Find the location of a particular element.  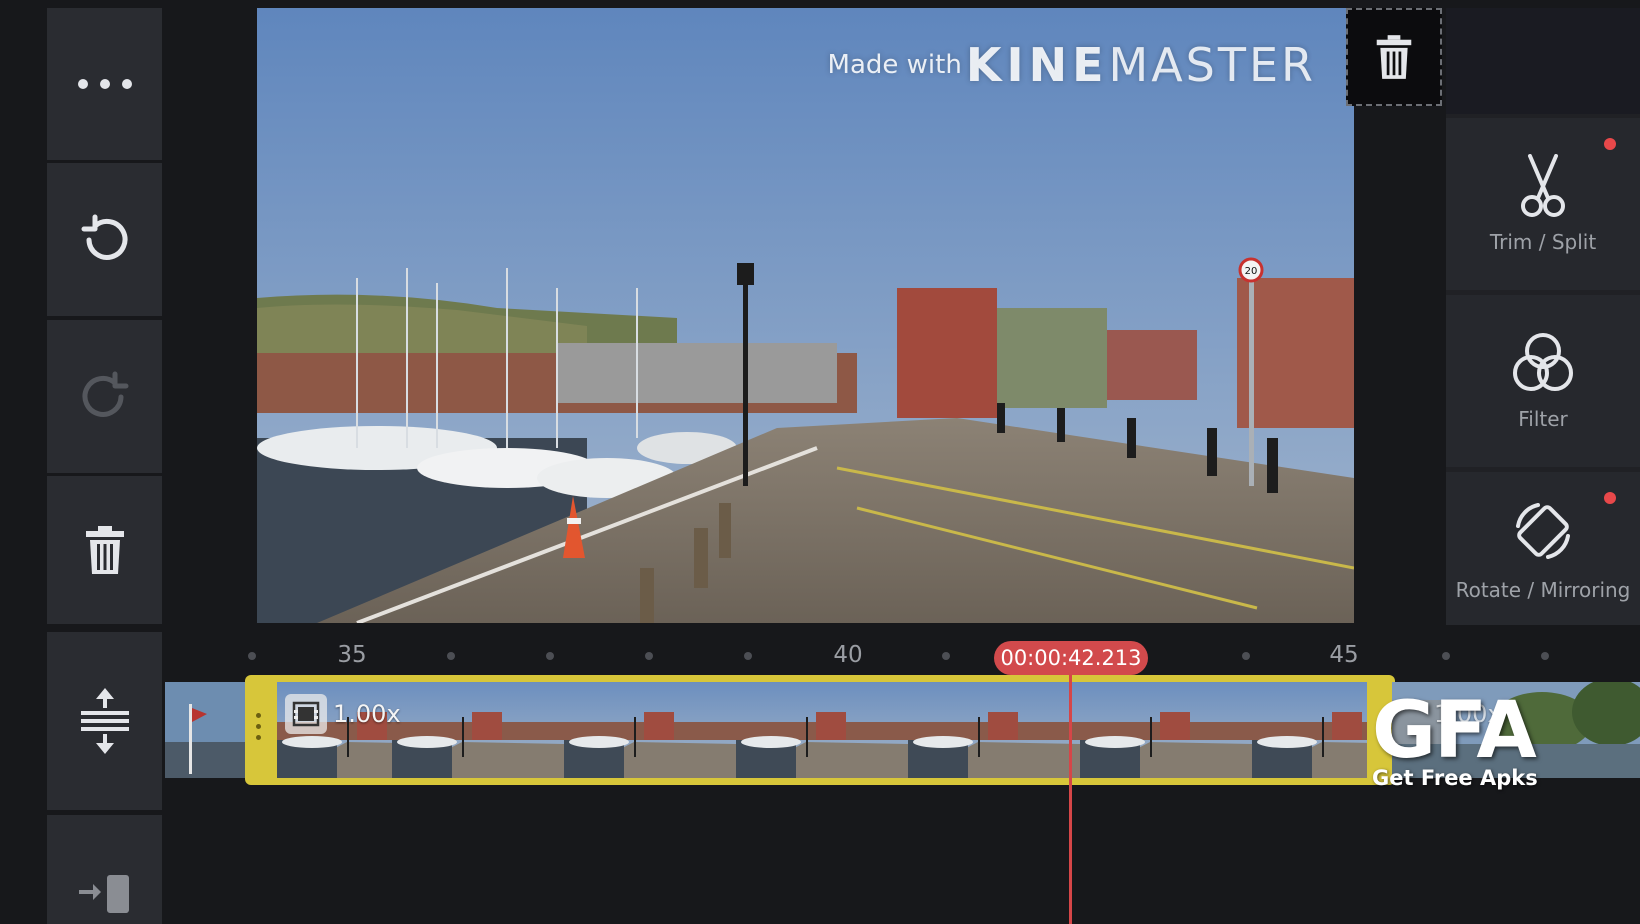

redo-button is located at coordinates (104, 396).